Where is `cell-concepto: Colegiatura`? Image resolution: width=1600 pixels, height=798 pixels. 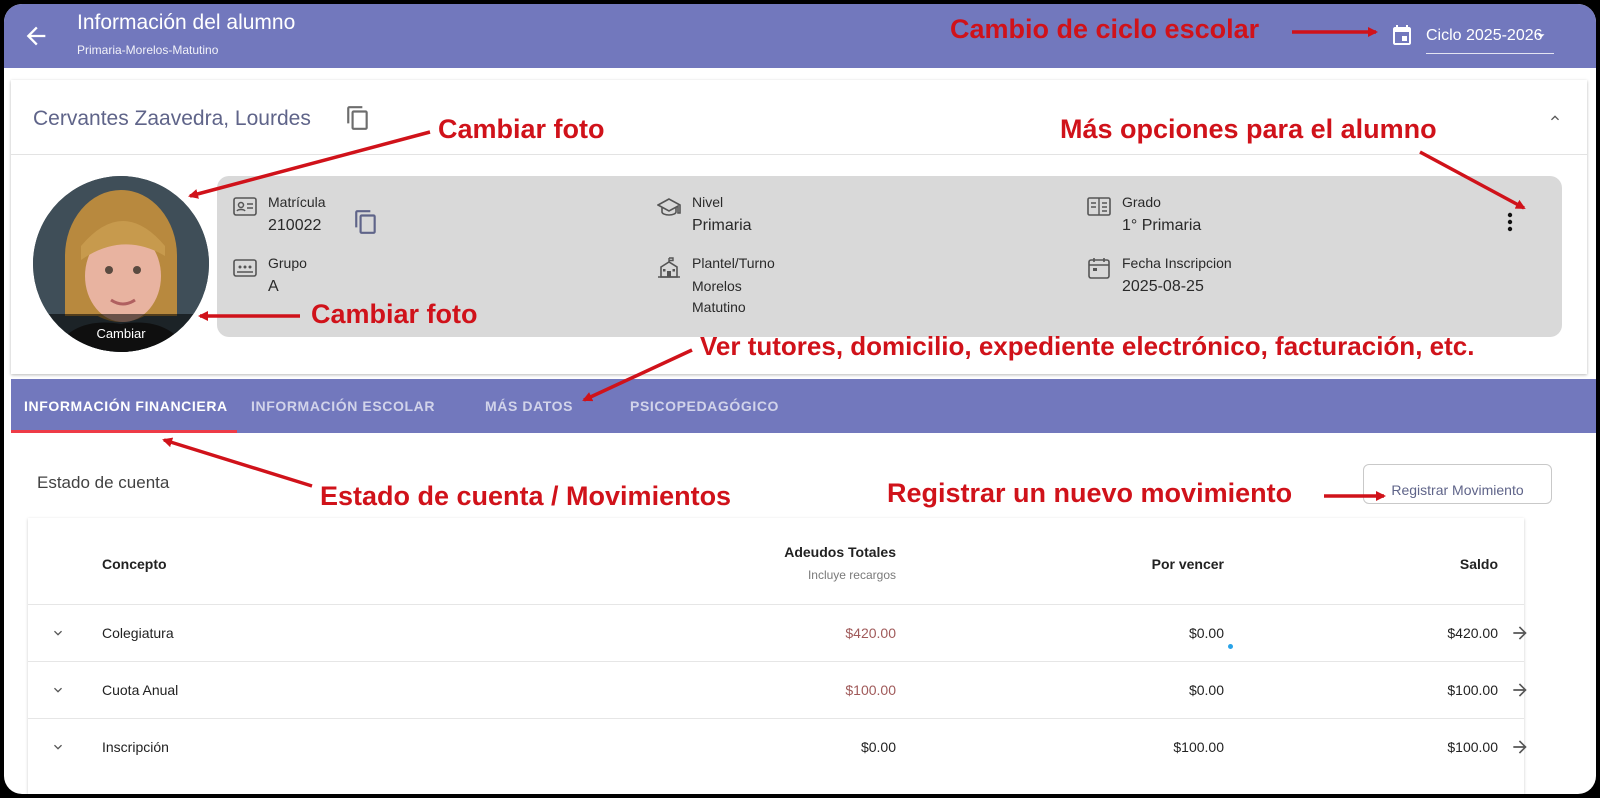
cell-concepto: Colegiatura is located at coordinates (138, 633).